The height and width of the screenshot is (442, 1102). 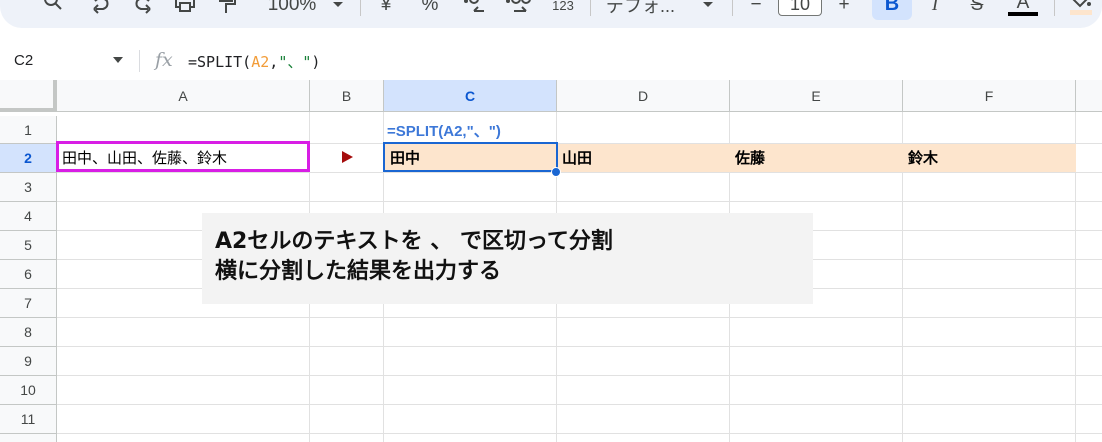 What do you see at coordinates (28, 438) in the screenshot?
I see `row-header-overflow` at bounding box center [28, 438].